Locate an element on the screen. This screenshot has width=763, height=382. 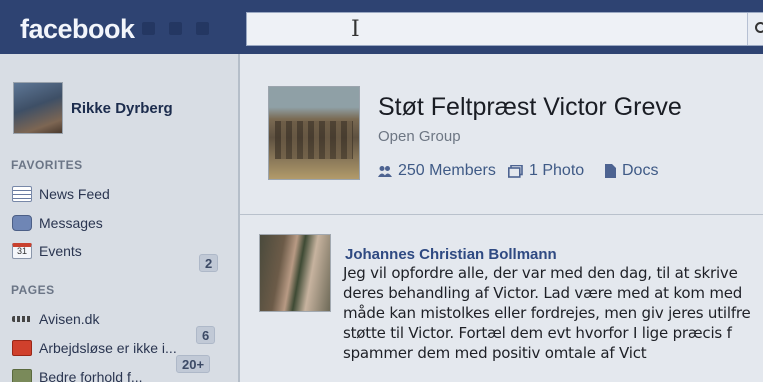
search-input: I is located at coordinates (504, 29).